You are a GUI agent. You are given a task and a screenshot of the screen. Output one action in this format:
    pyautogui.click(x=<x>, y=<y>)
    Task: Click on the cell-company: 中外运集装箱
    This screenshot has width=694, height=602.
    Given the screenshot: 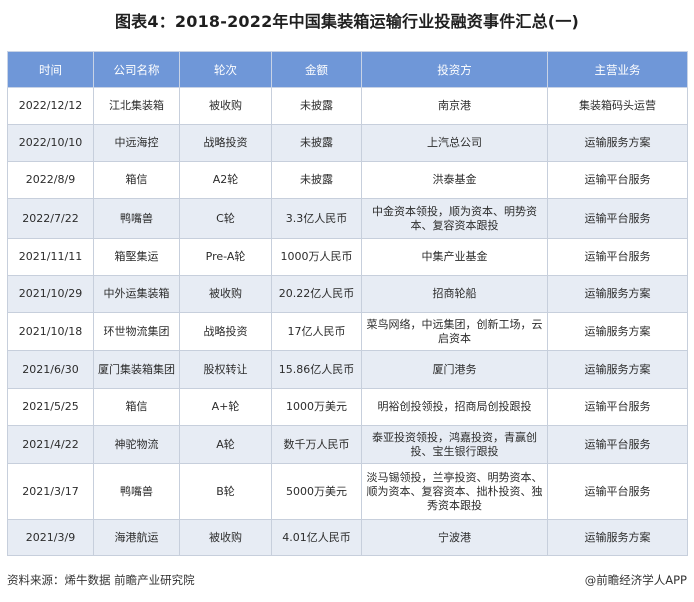 What is the action you would take?
    pyautogui.click(x=136, y=294)
    